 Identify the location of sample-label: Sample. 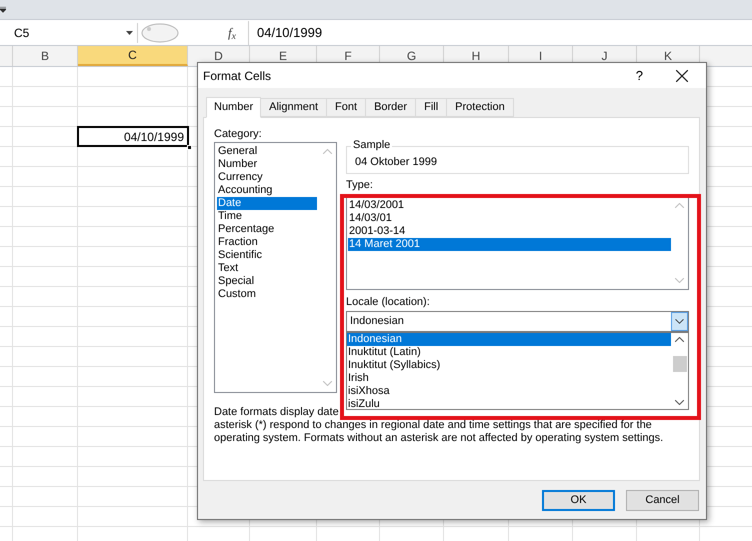
(371, 145).